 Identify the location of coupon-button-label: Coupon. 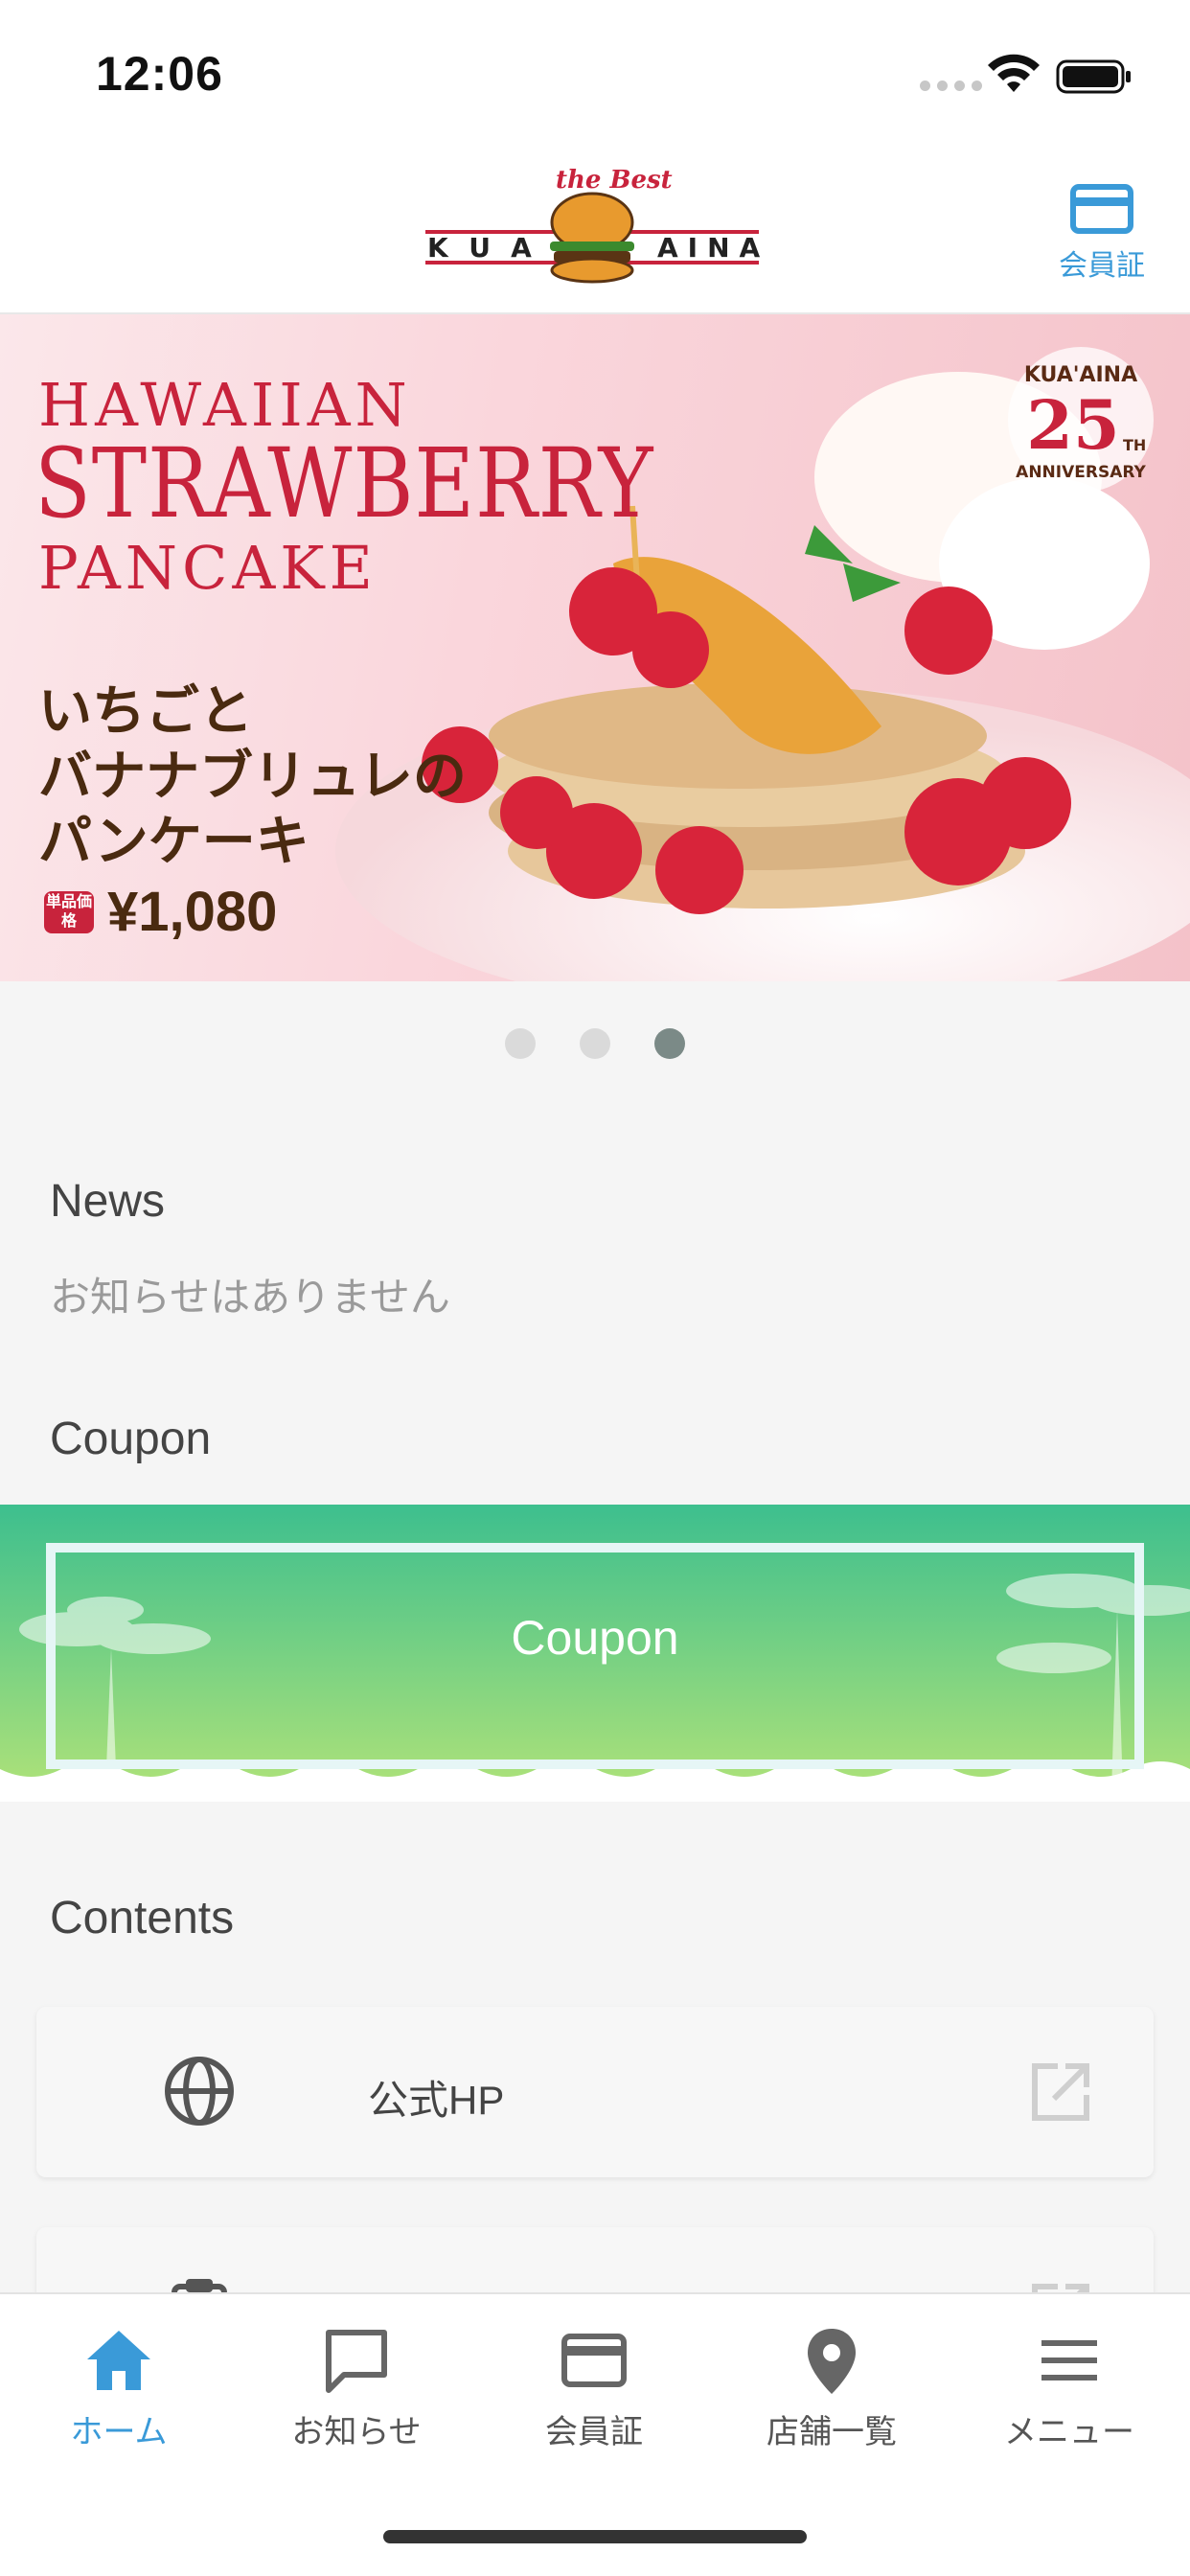
(595, 1638).